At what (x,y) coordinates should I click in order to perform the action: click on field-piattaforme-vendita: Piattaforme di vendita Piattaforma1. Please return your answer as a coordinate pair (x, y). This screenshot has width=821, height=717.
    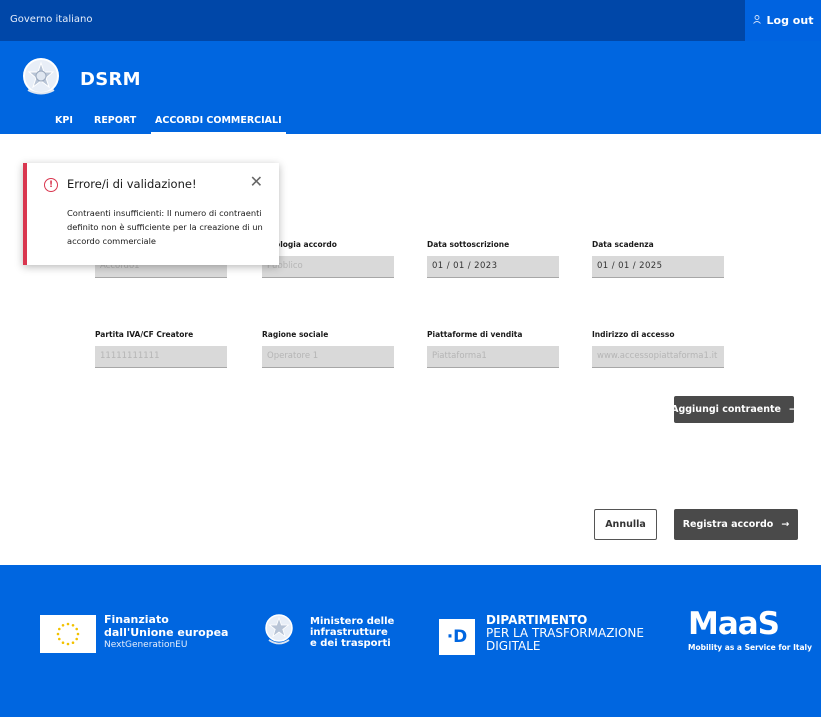
    Looking at the image, I should click on (493, 349).